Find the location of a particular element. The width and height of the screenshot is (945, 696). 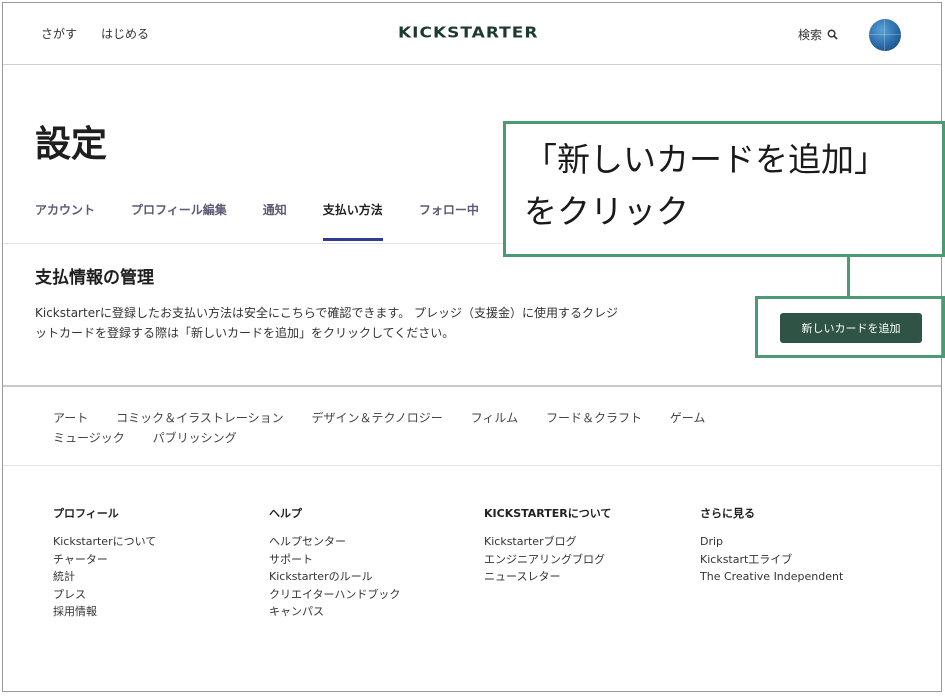

tab-account: アカウント is located at coordinates (65, 222).